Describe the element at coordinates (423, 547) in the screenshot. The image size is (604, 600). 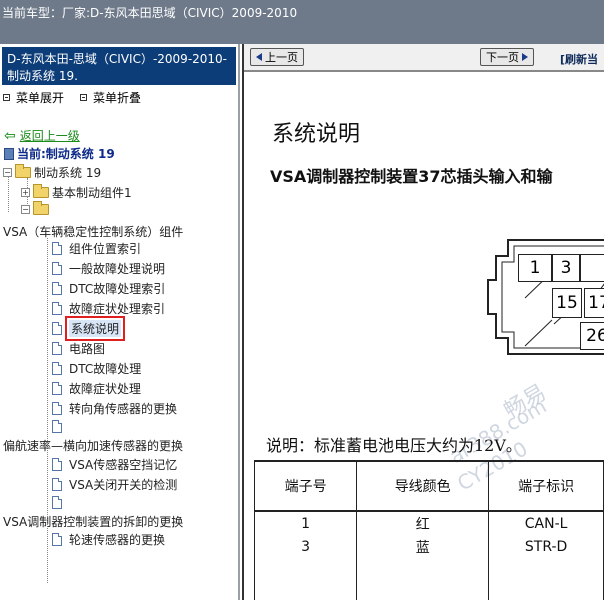
I see `table-cell: 蓝` at that location.